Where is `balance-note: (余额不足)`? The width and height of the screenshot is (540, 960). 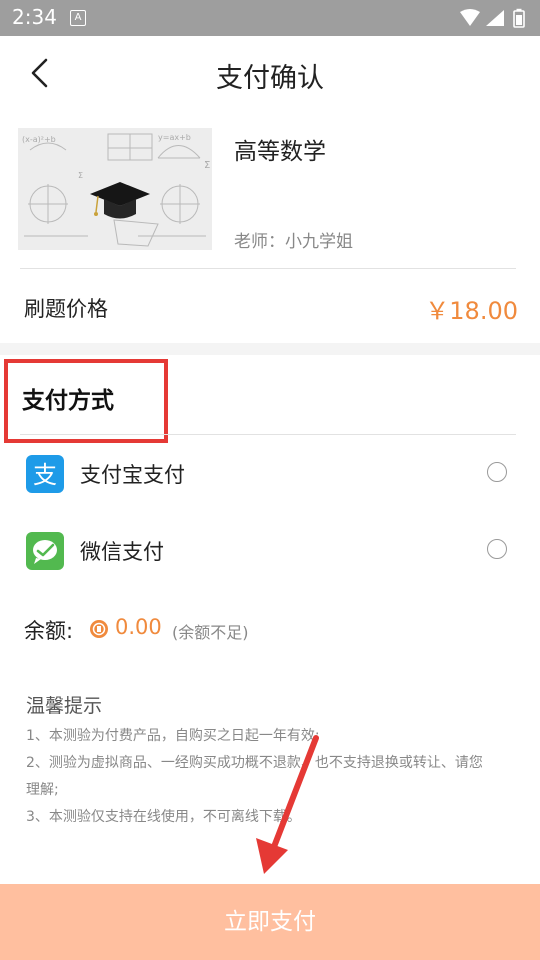
balance-note: (余额不足) is located at coordinates (210, 632).